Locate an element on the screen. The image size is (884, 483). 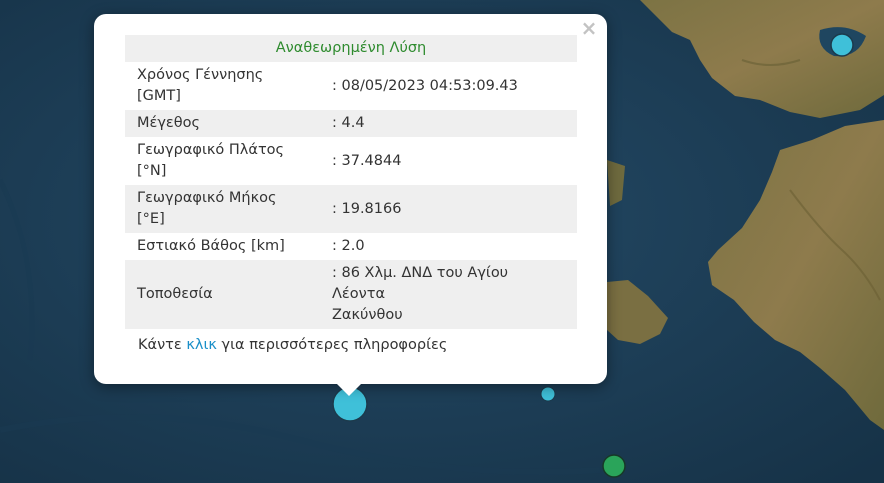
origin-time-label: Χρόνος Γέννησης [GMT] is located at coordinates (200, 85).